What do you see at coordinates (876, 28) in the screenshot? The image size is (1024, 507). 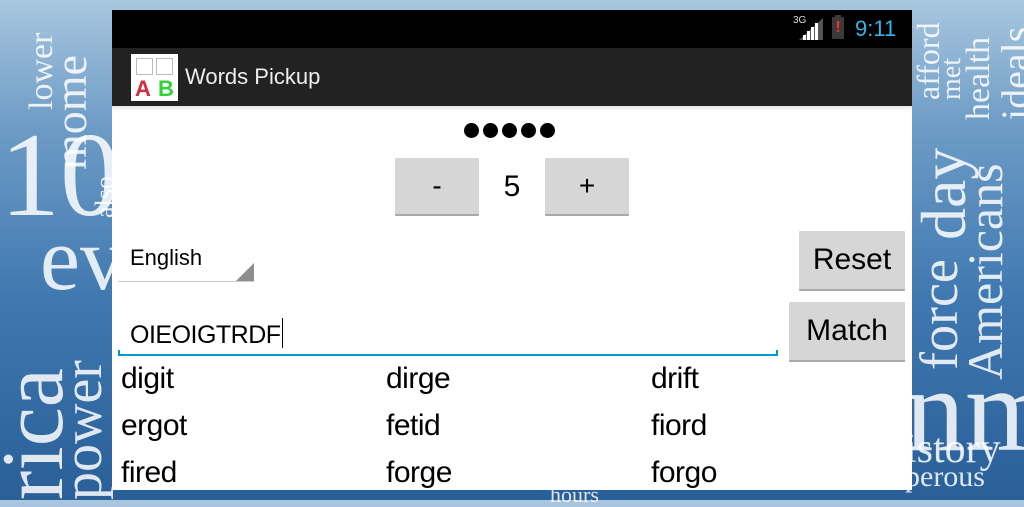 I see `status-clock: 9:11` at bounding box center [876, 28].